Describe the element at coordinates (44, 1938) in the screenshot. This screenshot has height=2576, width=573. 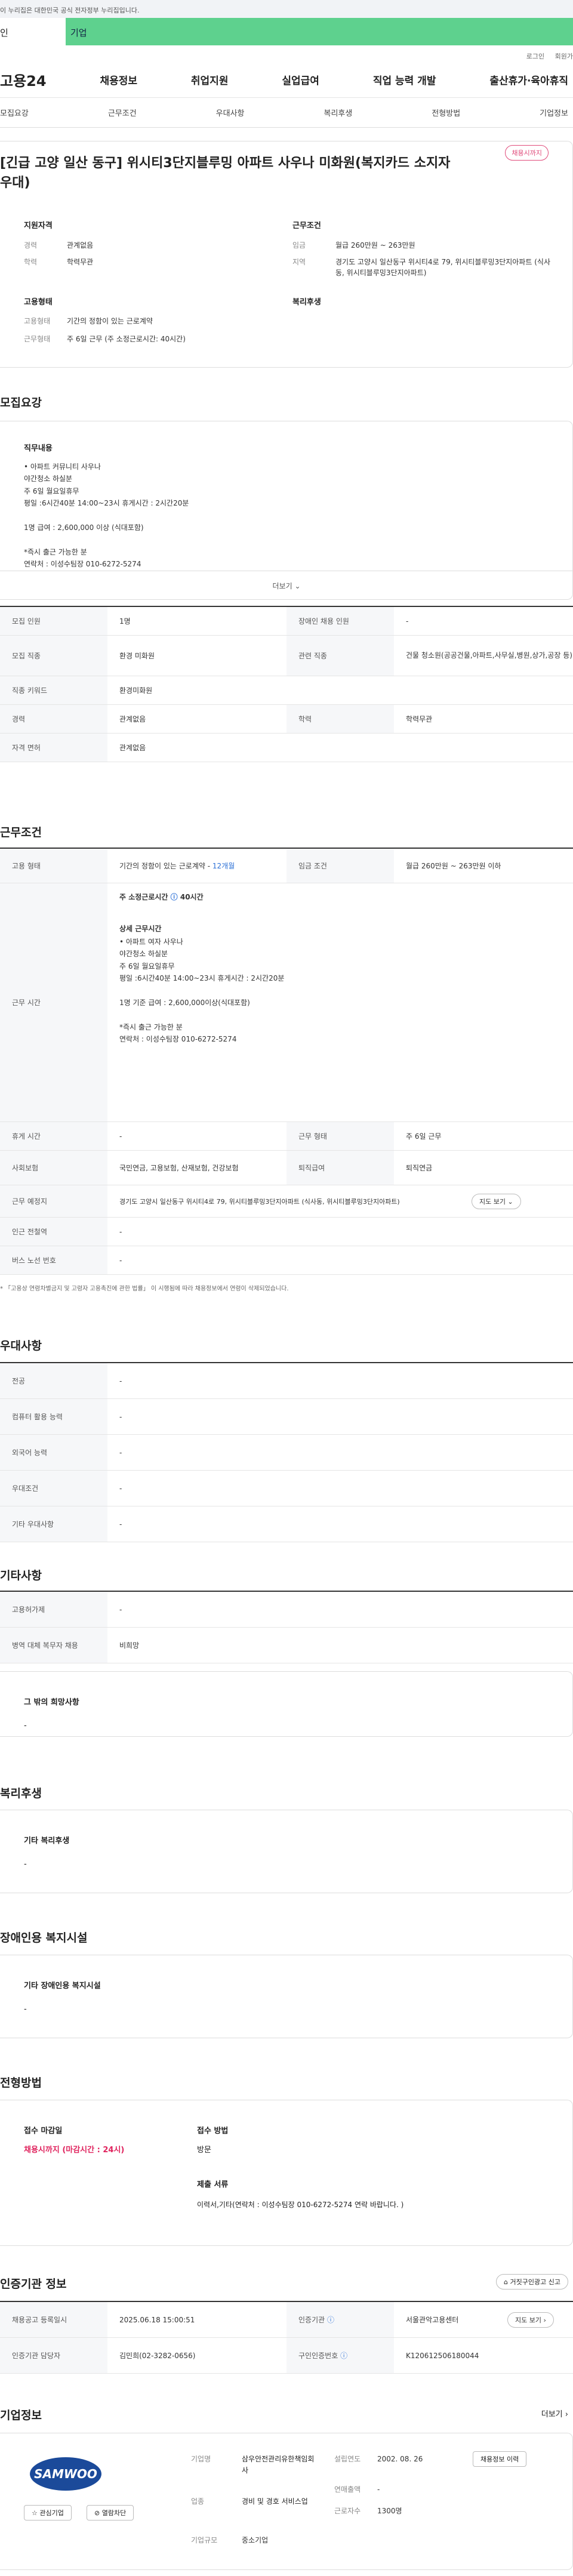
I see `disabled-section-title: 장애인용 복지시설` at that location.